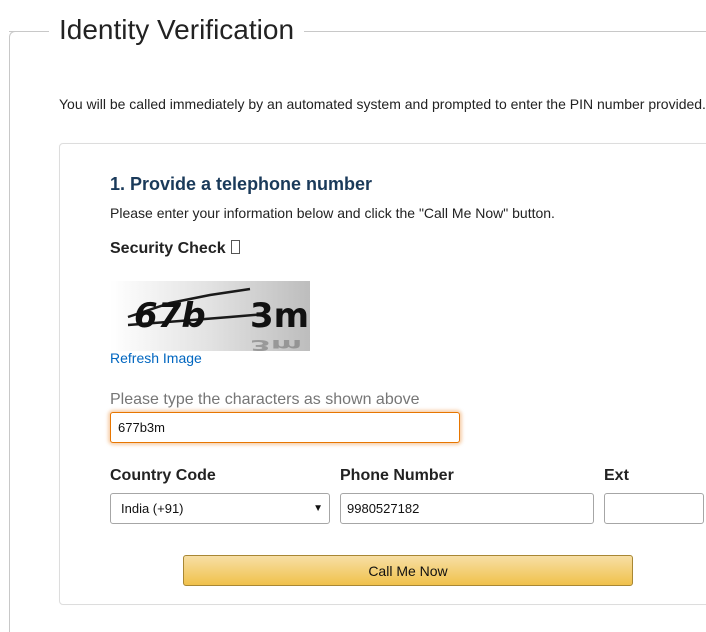 Image resolution: width=706 pixels, height=632 pixels. I want to click on captcha-image: 67b 3m 3m, so click(210, 317).